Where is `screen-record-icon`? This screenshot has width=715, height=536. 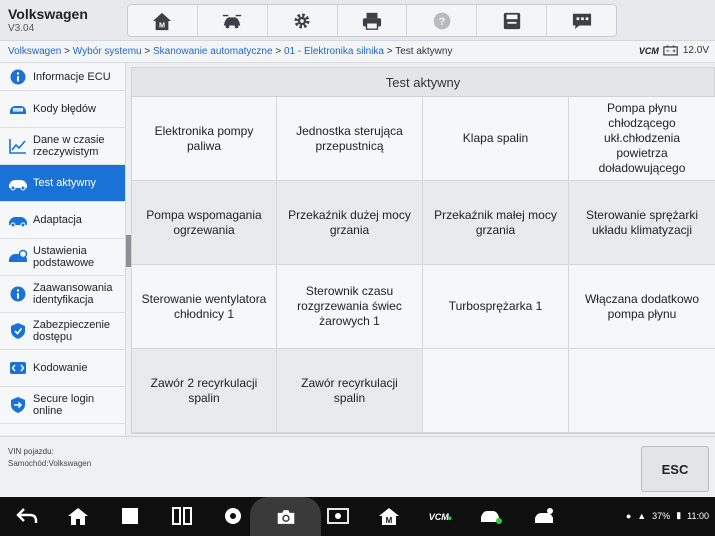
screen-record-icon is located at coordinates (338, 516).